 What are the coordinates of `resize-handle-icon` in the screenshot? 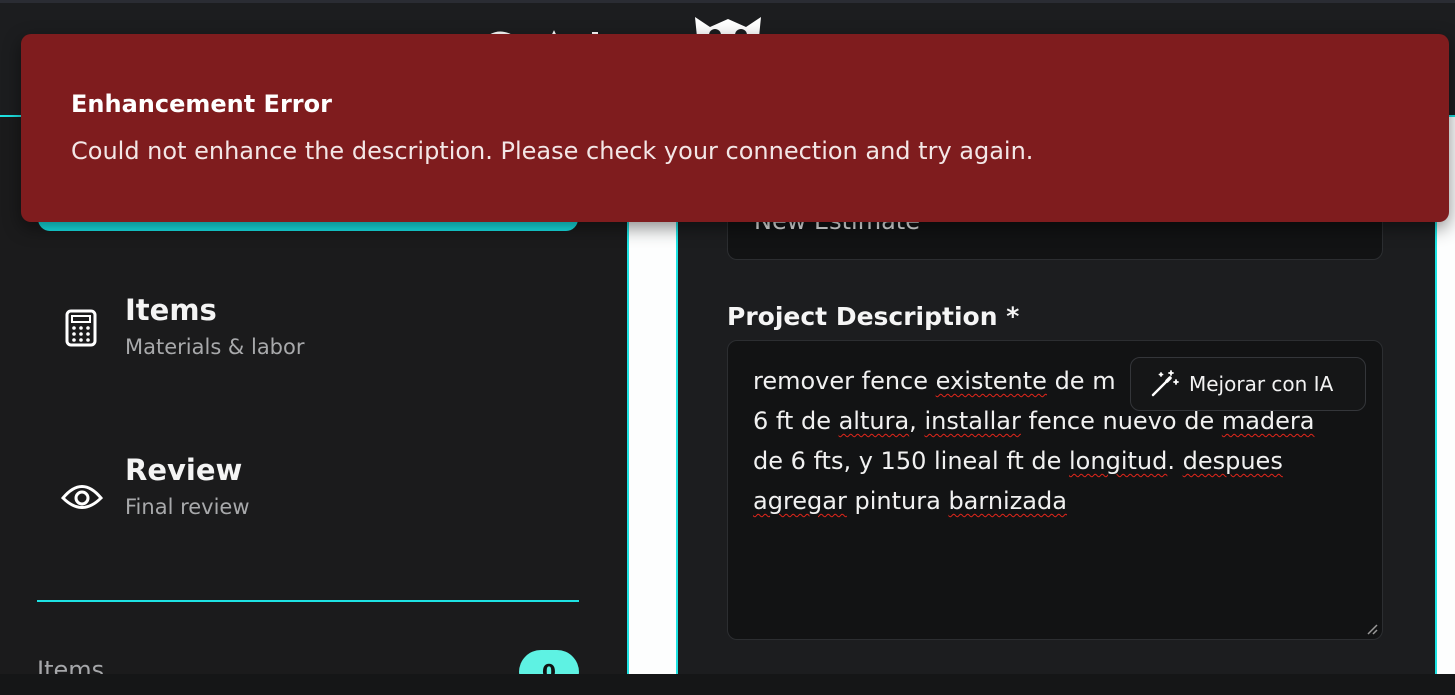 It's located at (1372, 629).